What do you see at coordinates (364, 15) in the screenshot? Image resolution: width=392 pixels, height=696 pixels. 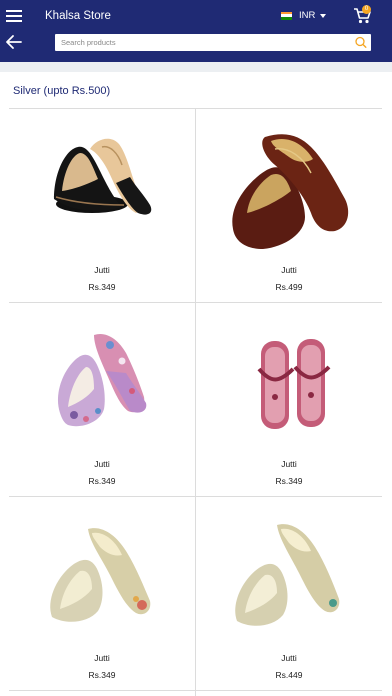 I see `cart-button: 0` at bounding box center [364, 15].